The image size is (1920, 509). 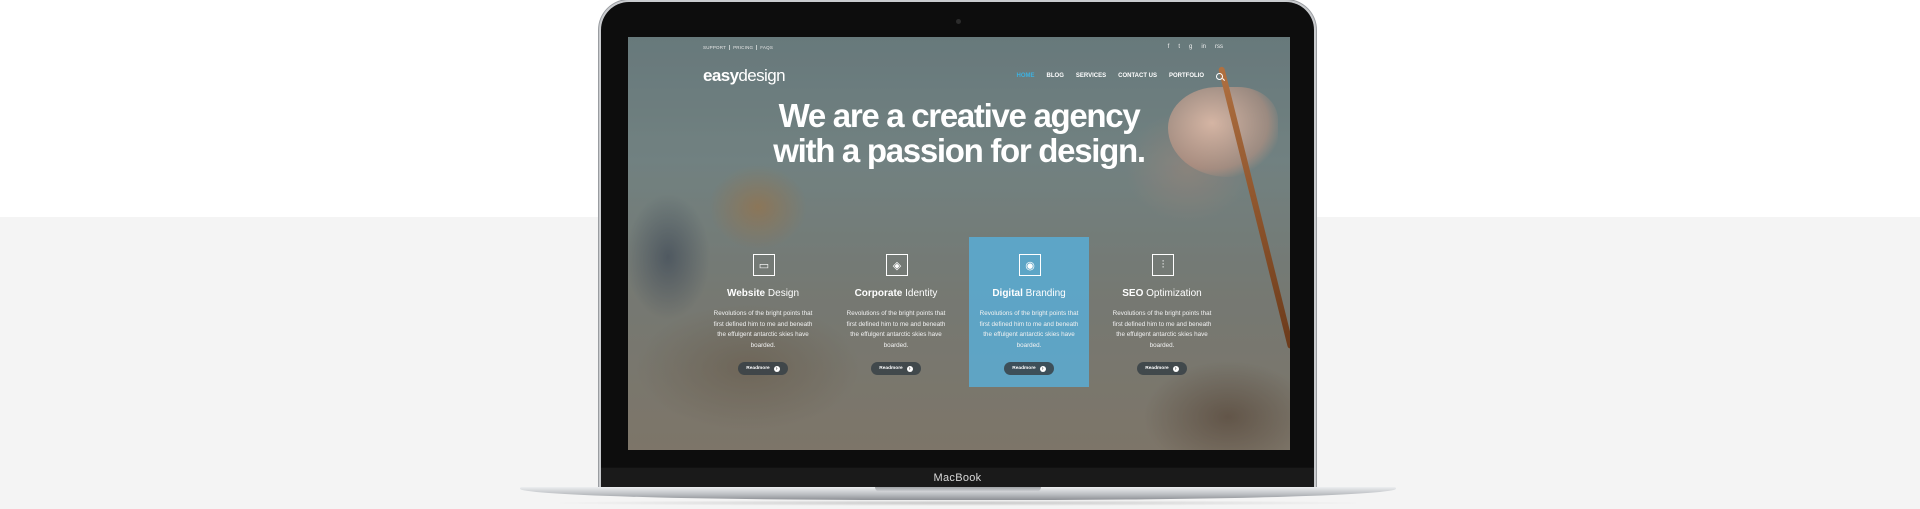 What do you see at coordinates (744, 47) in the screenshot?
I see `top-link-pricing: PRICING` at bounding box center [744, 47].